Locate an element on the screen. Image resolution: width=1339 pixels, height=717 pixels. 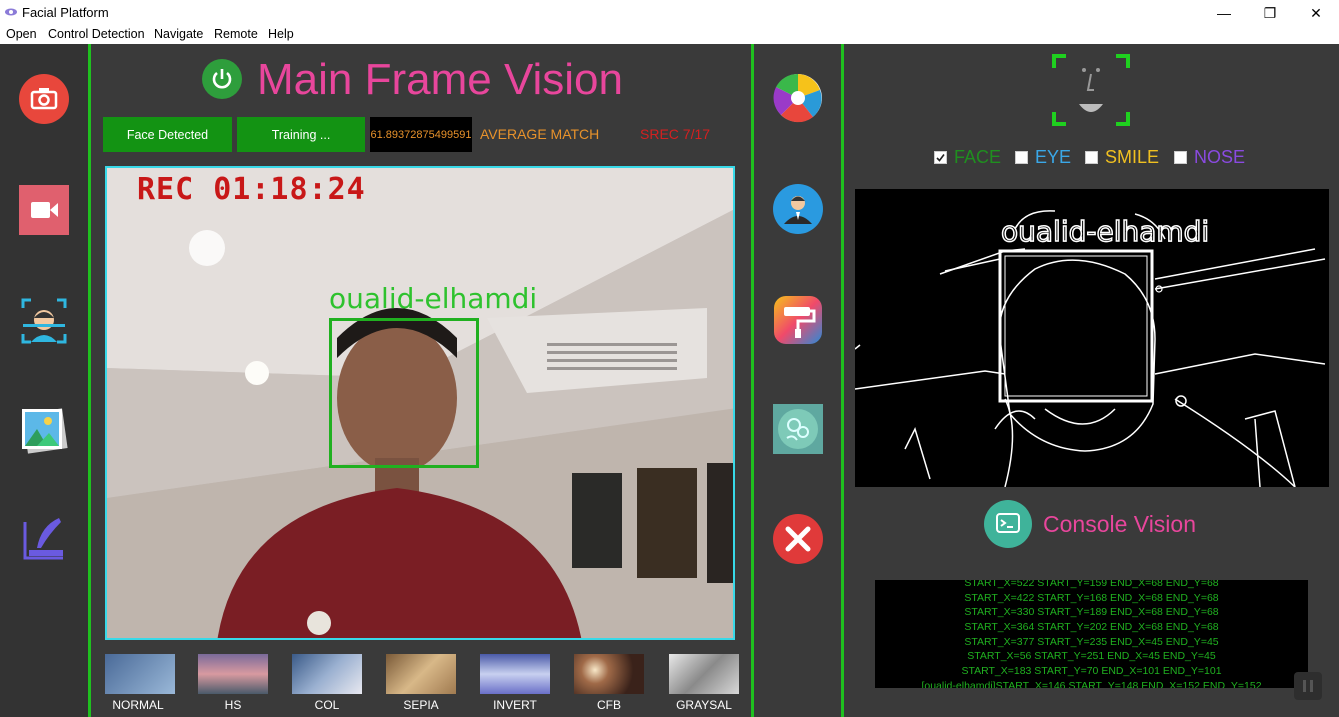
power-button is located at coordinates (222, 79).